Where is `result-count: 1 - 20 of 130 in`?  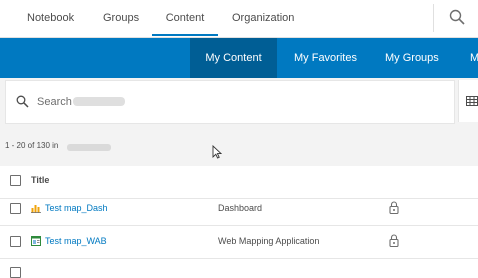 result-count: 1 - 20 of 130 in is located at coordinates (32, 145).